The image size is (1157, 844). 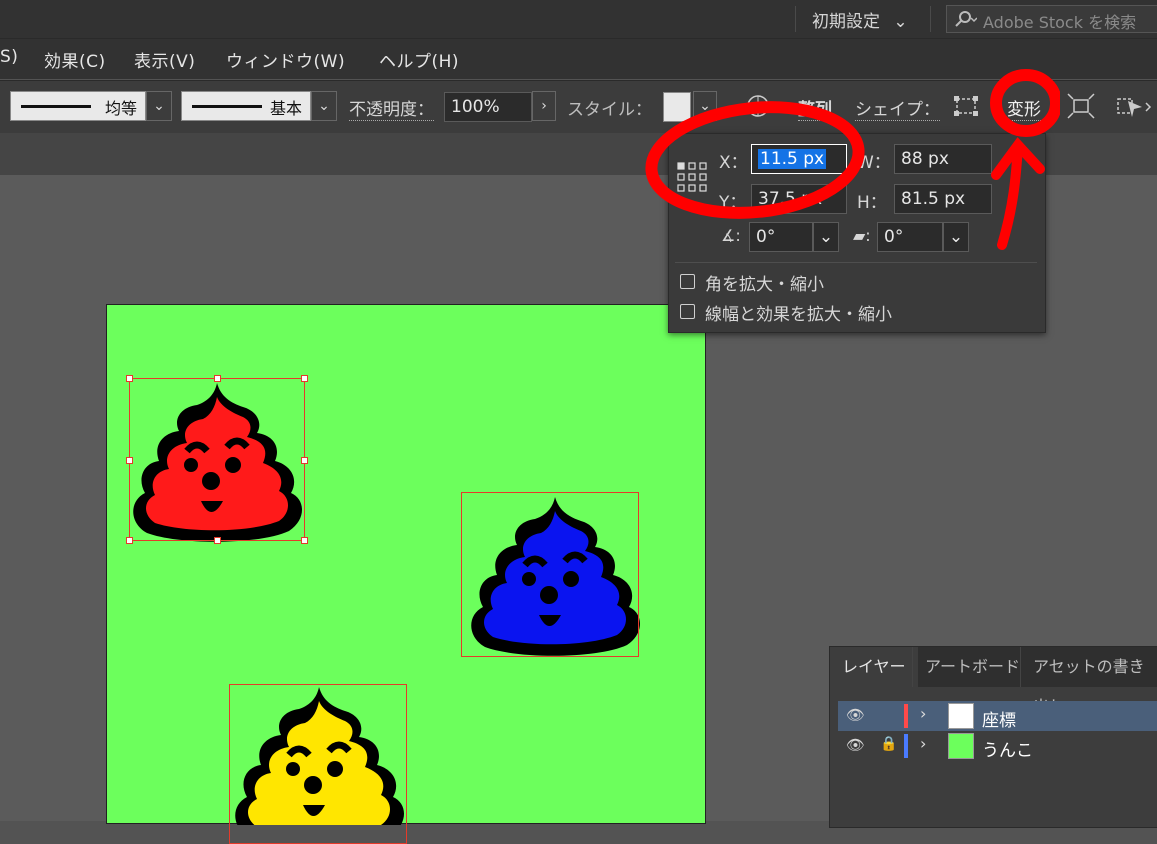 What do you see at coordinates (285, 108) in the screenshot?
I see `brush-label: 基本` at bounding box center [285, 108].